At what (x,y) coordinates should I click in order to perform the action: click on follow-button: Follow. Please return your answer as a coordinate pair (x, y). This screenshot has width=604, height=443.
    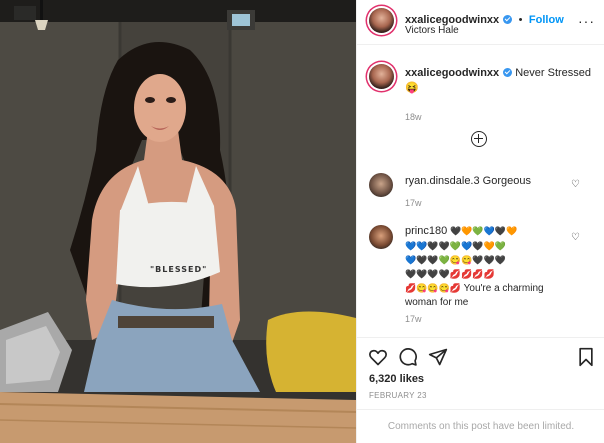
    Looking at the image, I should click on (546, 20).